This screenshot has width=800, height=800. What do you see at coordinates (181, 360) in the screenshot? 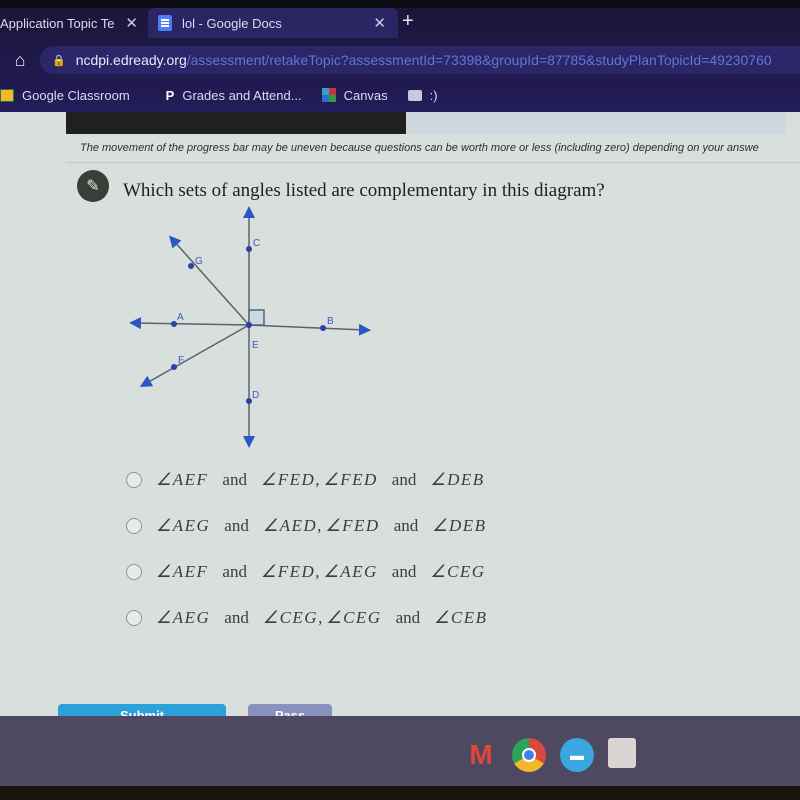
I see `label-f: F` at bounding box center [181, 360].